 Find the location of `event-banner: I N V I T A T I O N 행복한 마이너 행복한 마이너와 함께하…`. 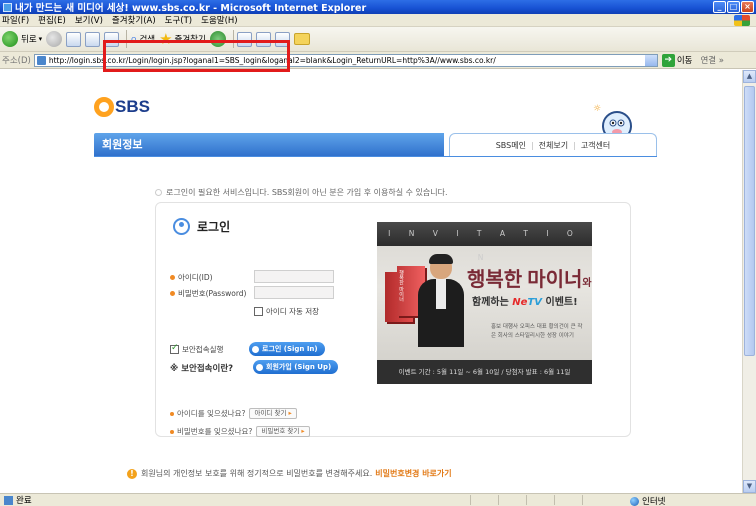

event-banner: I N V I T A T I O N 행복한 마이너 행복한 마이너와 함께하… is located at coordinates (484, 303).